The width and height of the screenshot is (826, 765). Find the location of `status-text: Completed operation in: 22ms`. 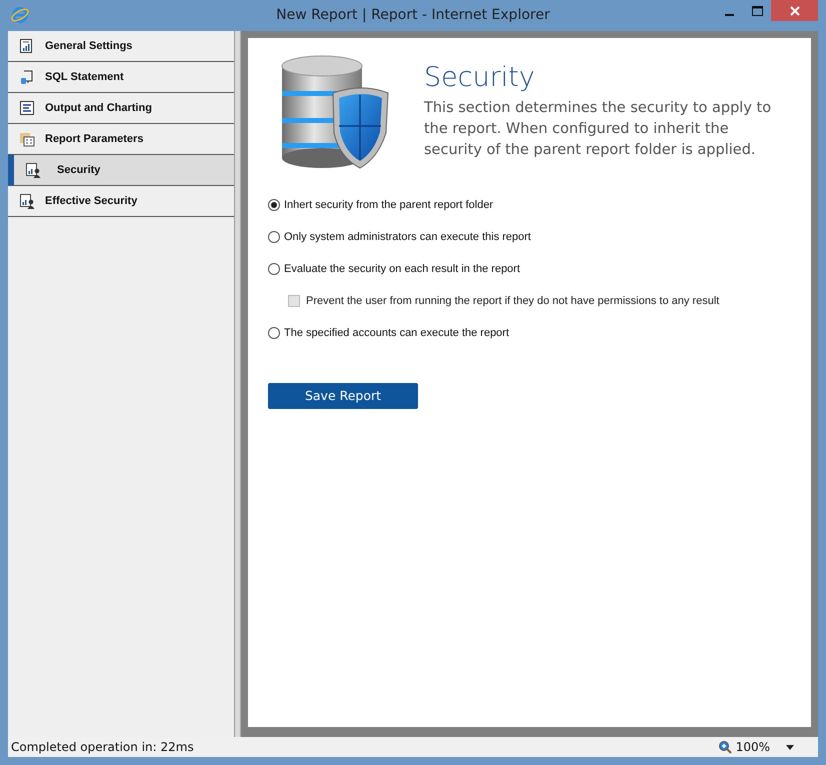

status-text: Completed operation in: 22ms is located at coordinates (102, 747).